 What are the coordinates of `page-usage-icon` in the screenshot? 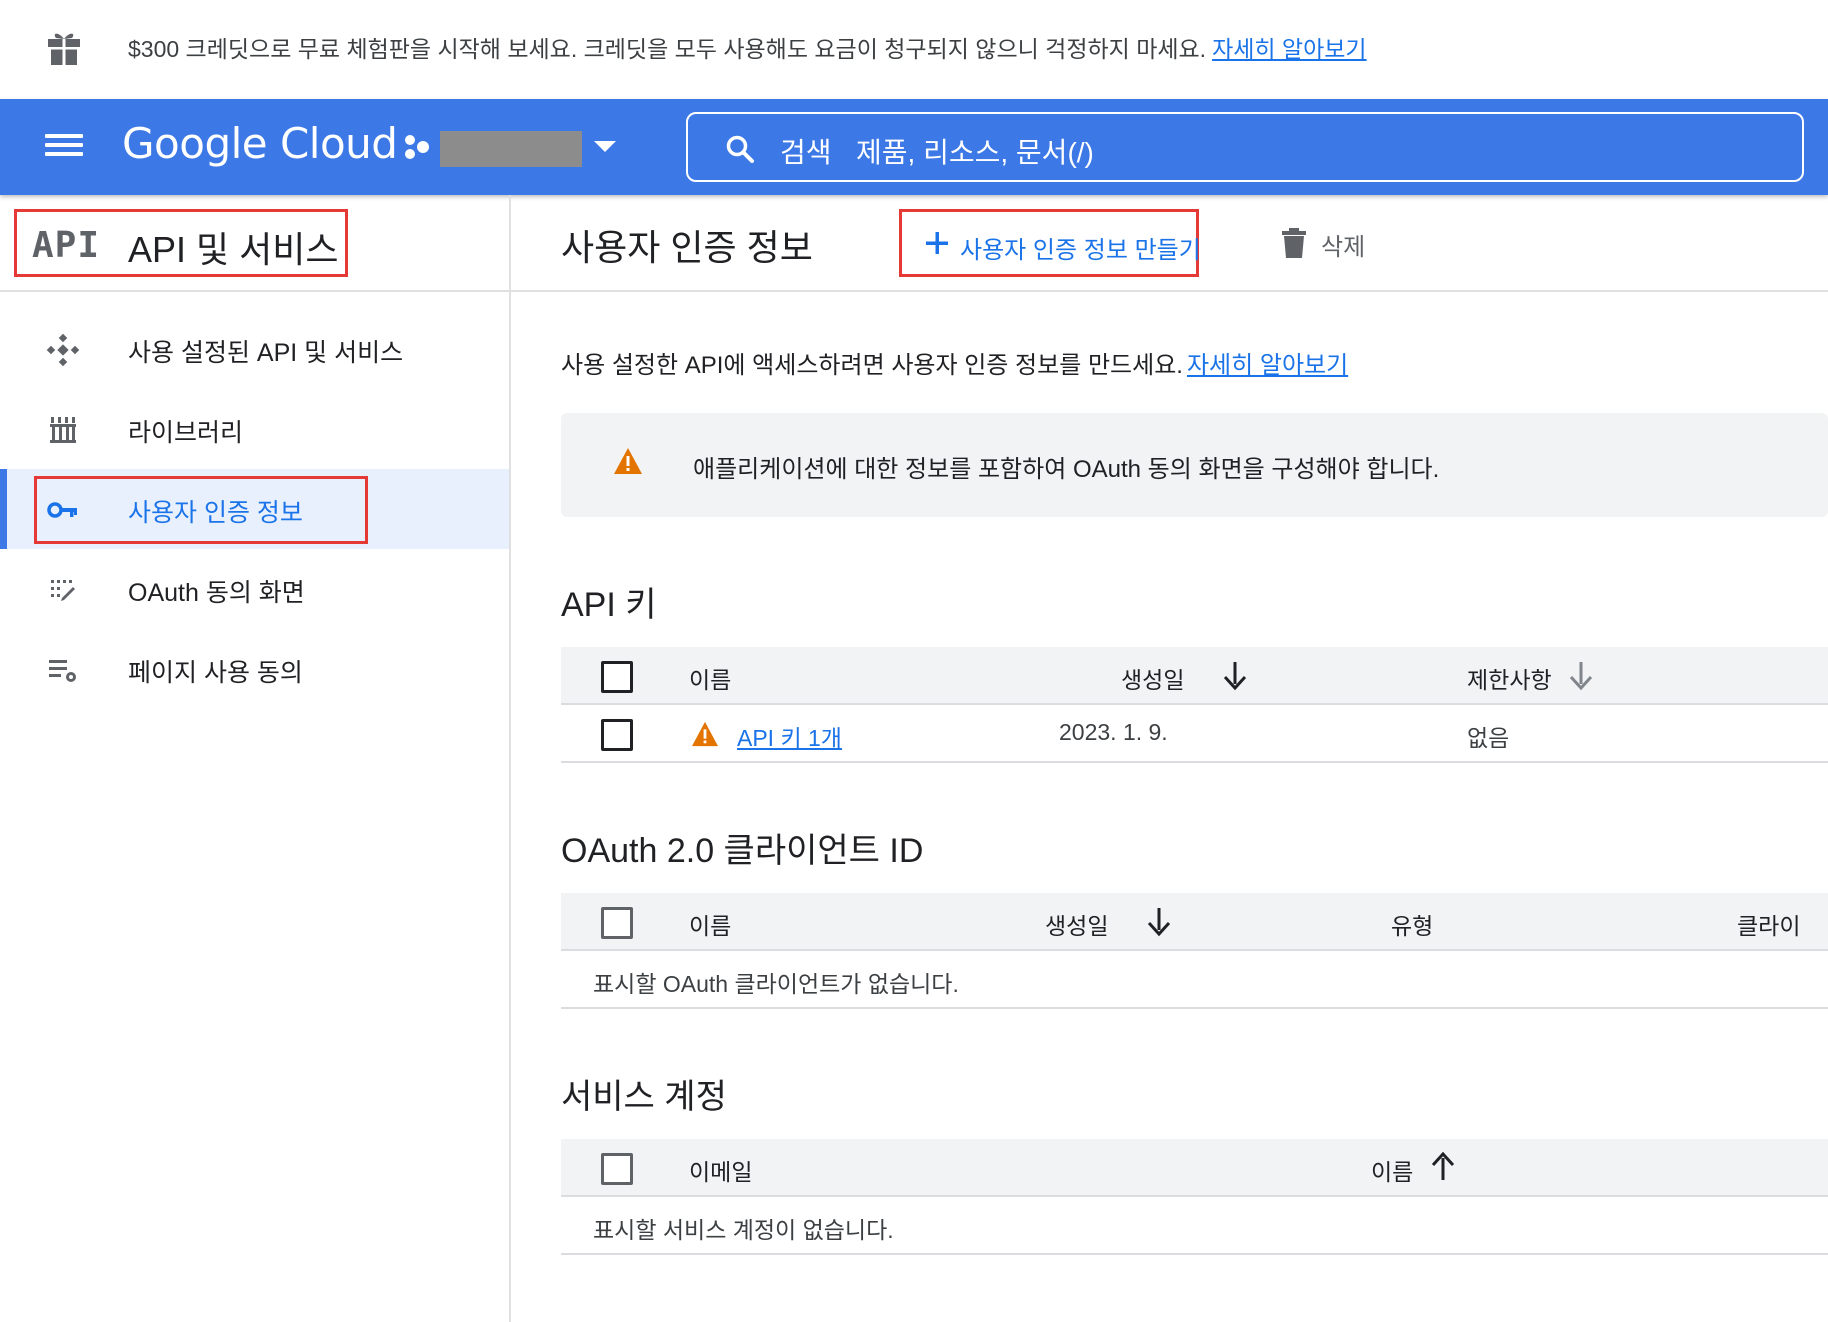 It's located at (62, 671).